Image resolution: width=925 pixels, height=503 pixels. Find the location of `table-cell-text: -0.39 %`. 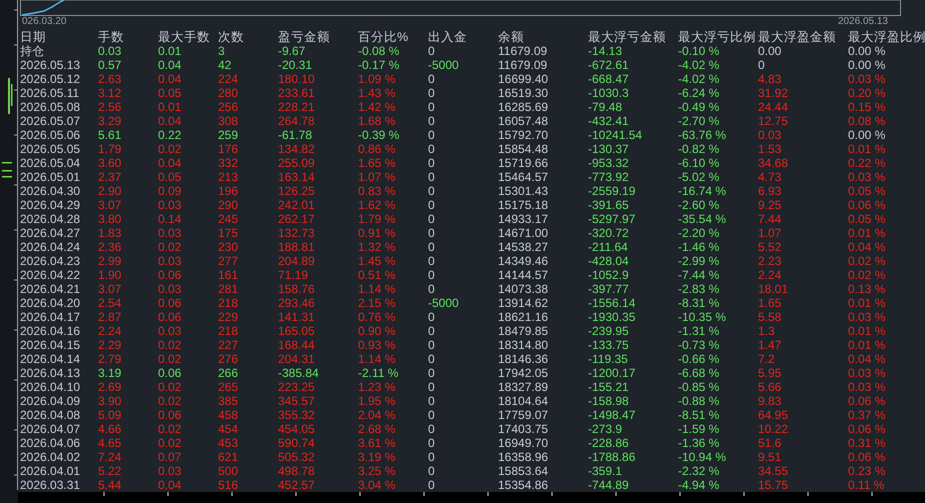

table-cell-text: -0.39 % is located at coordinates (379, 135).